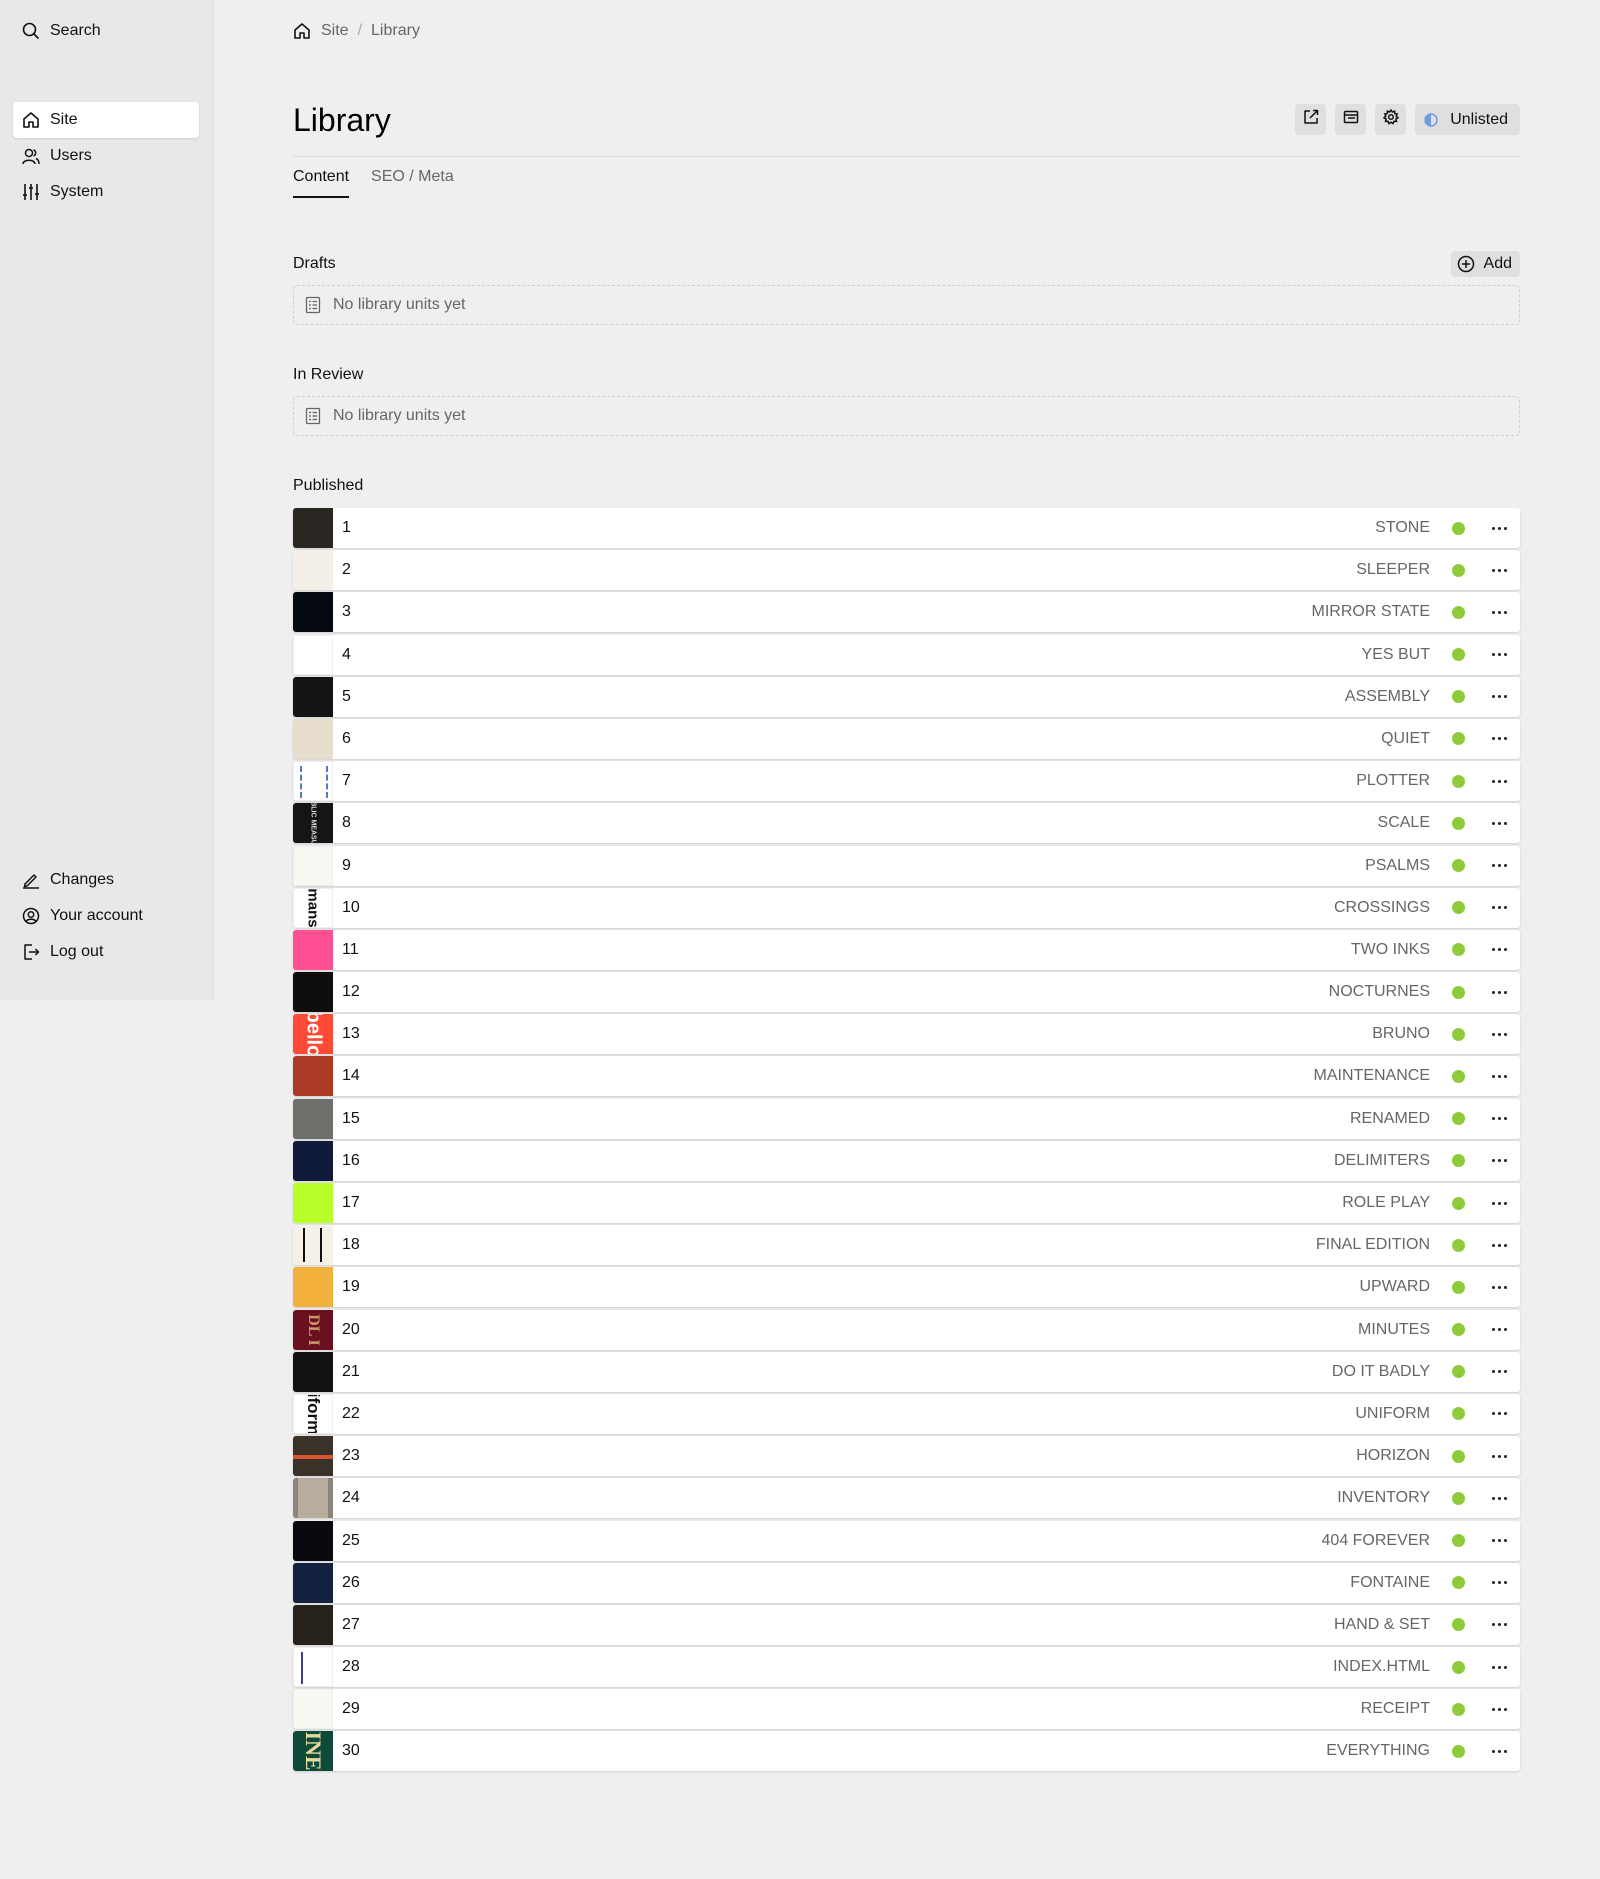  Describe the element at coordinates (1391, 119) in the screenshot. I see `settings-button` at that location.